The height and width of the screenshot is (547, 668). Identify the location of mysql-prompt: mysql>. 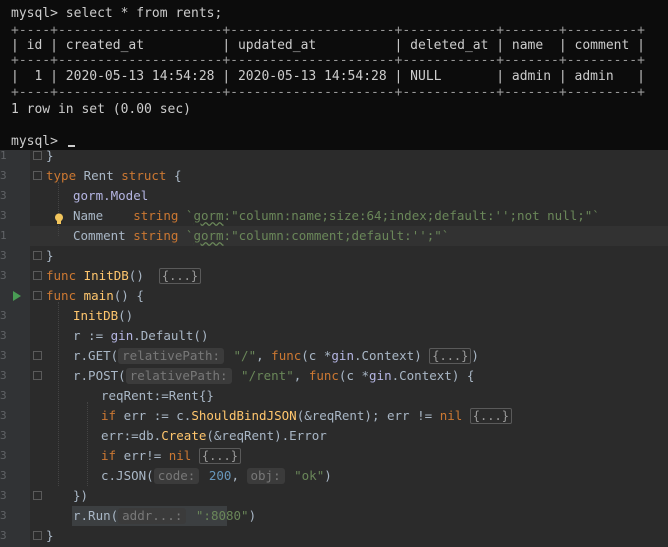
(43, 142).